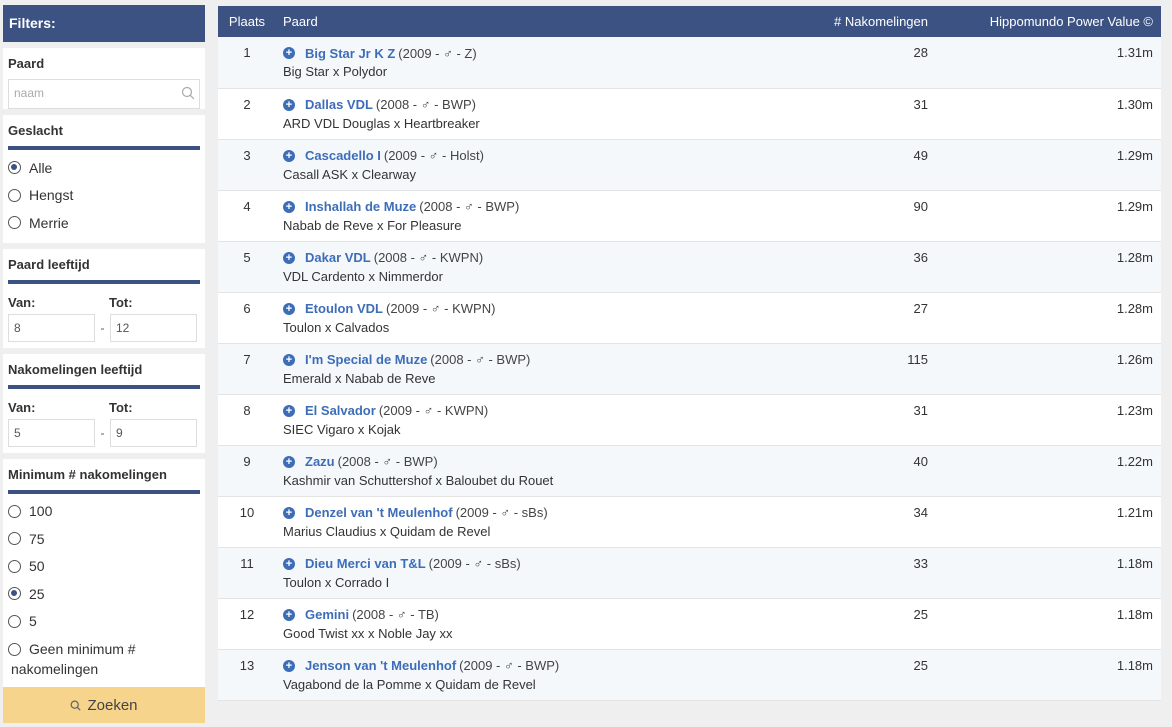 The height and width of the screenshot is (727, 1172). What do you see at coordinates (344, 308) in the screenshot?
I see `horse-name-link: Etoulon VDL` at bounding box center [344, 308].